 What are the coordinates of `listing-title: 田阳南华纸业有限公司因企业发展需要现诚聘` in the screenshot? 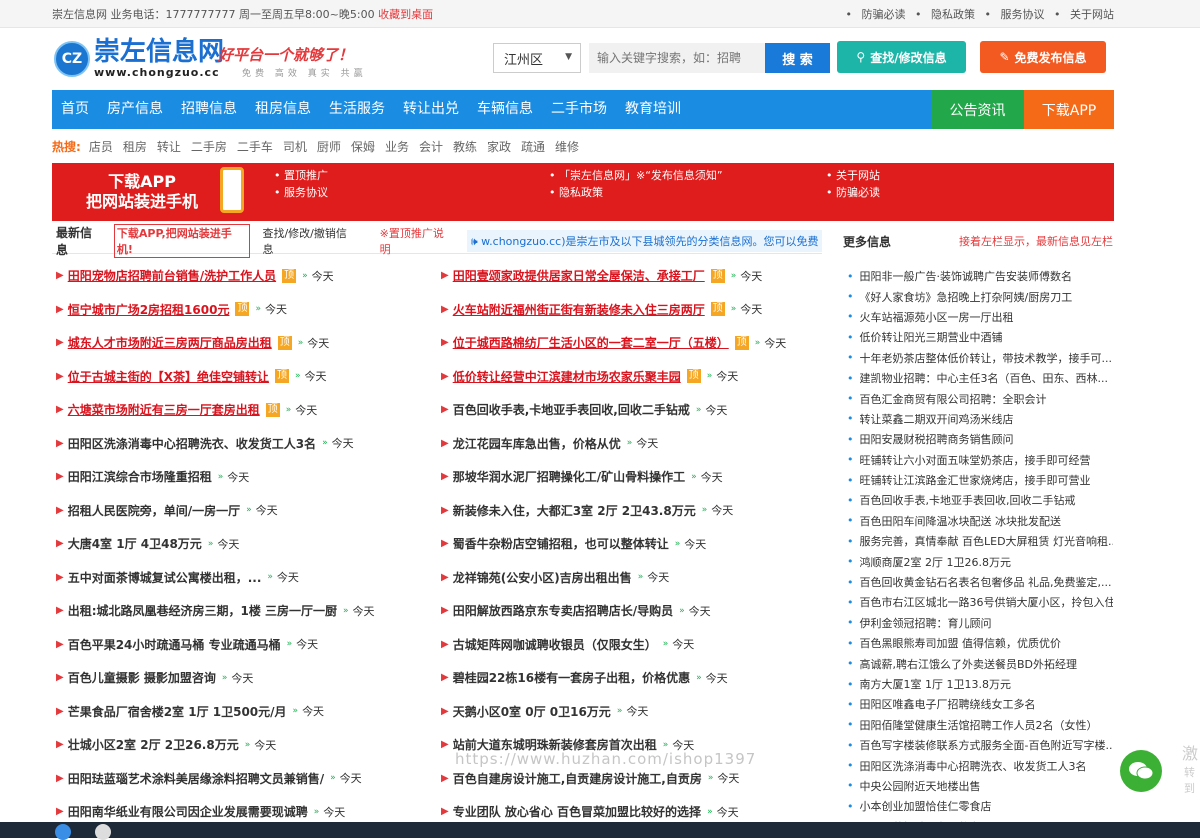 It's located at (188, 811).